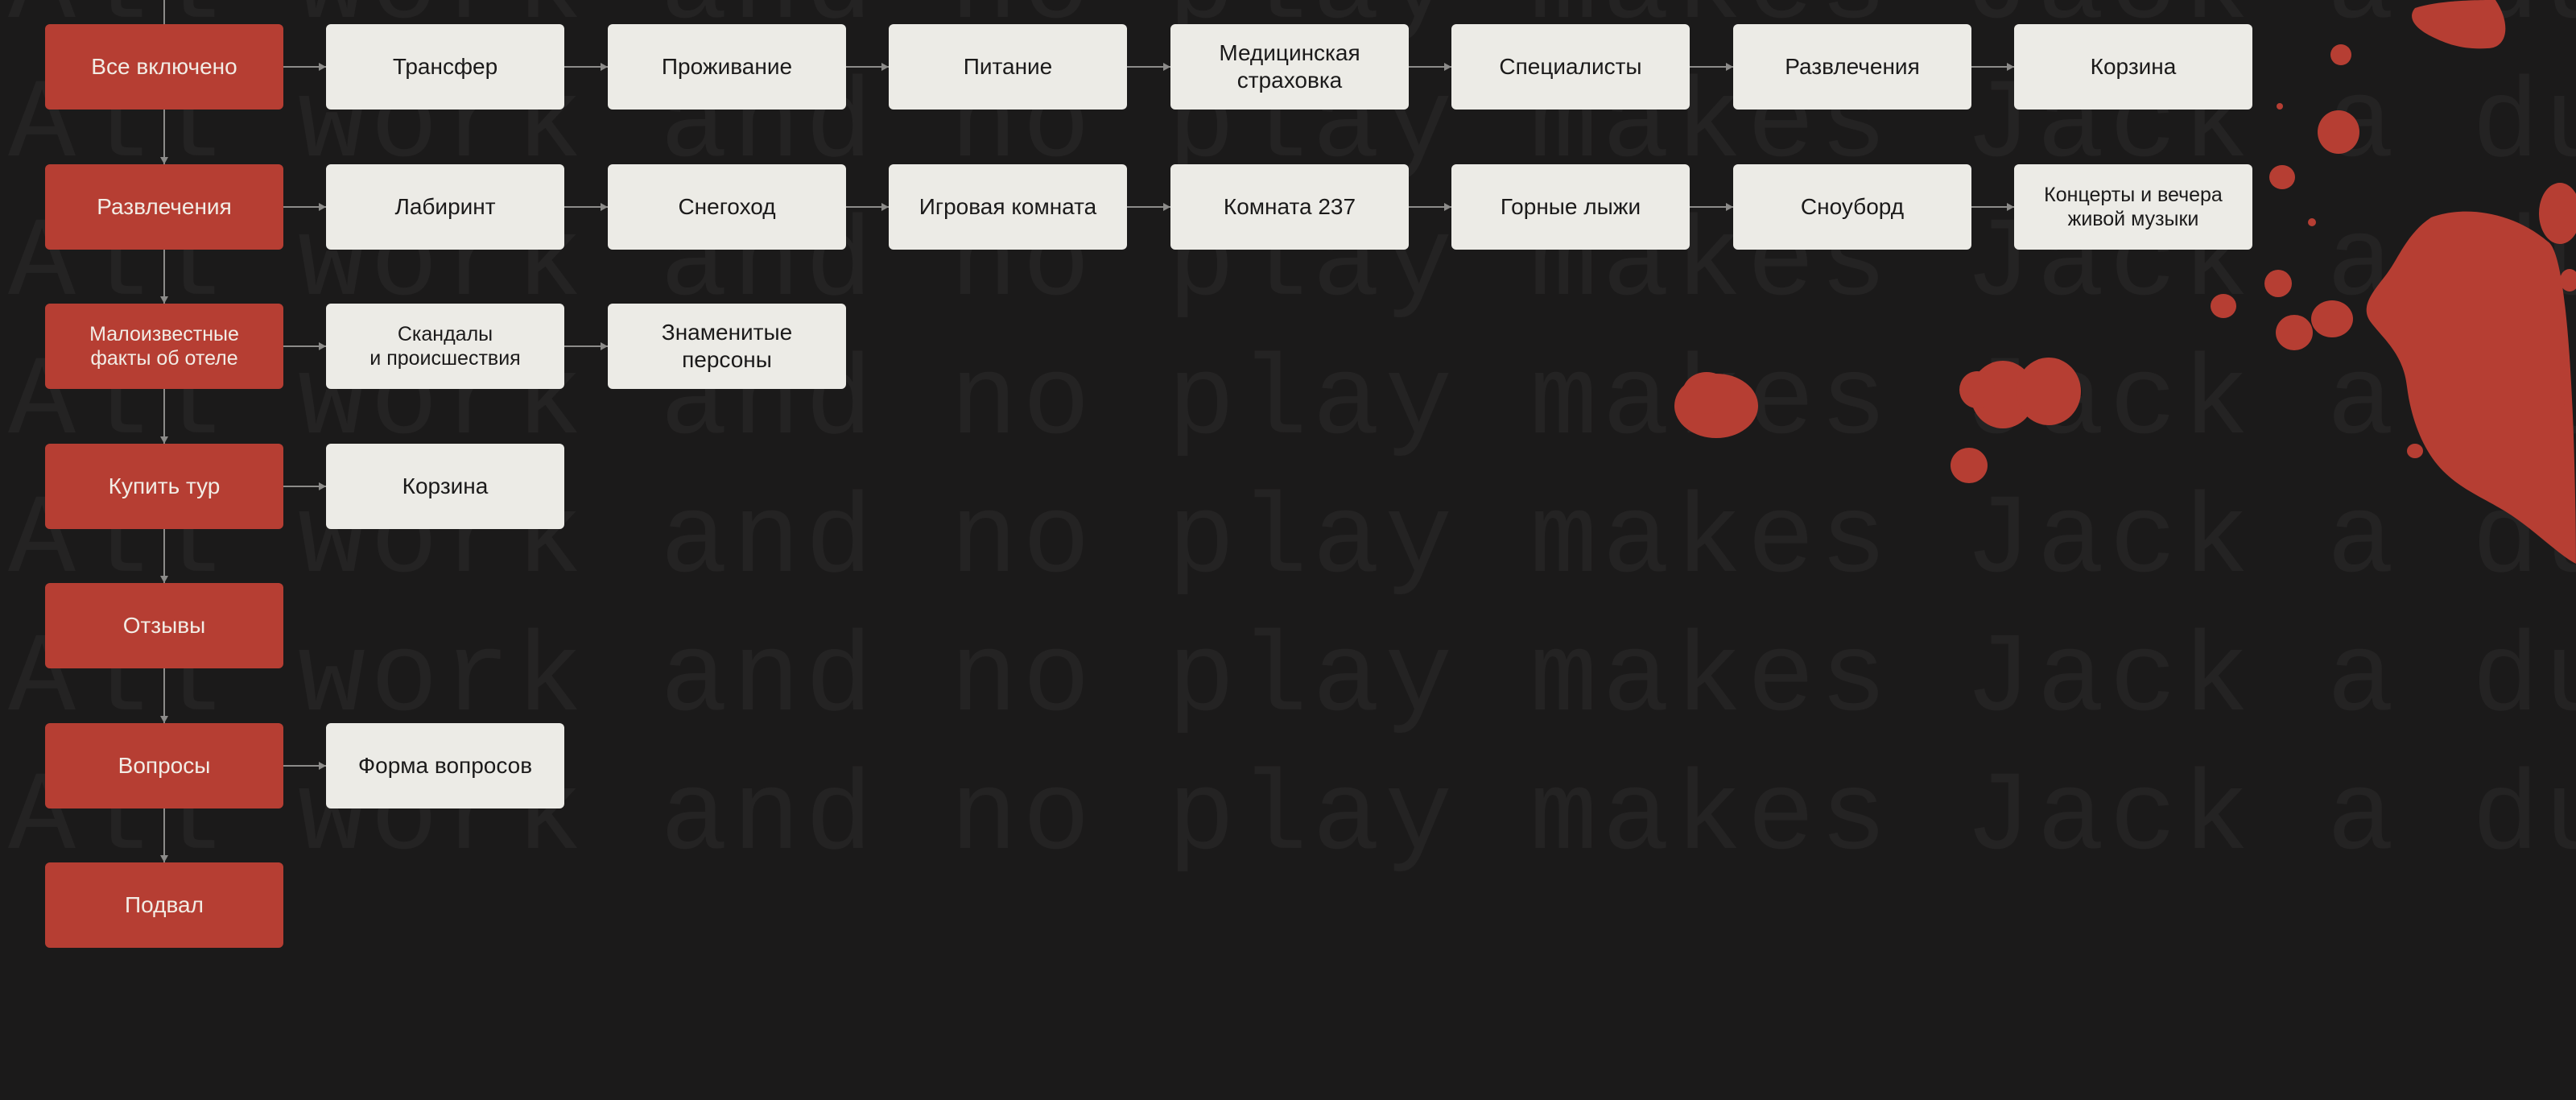  I want to click on node-label: Специалисты, so click(1570, 66).